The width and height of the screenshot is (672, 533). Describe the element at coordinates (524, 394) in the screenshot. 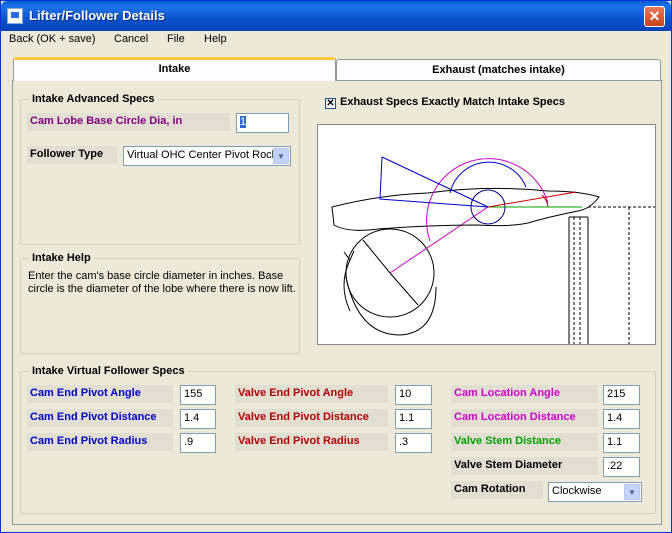

I see `cam-location-angle-label: Cam Location Angle` at that location.